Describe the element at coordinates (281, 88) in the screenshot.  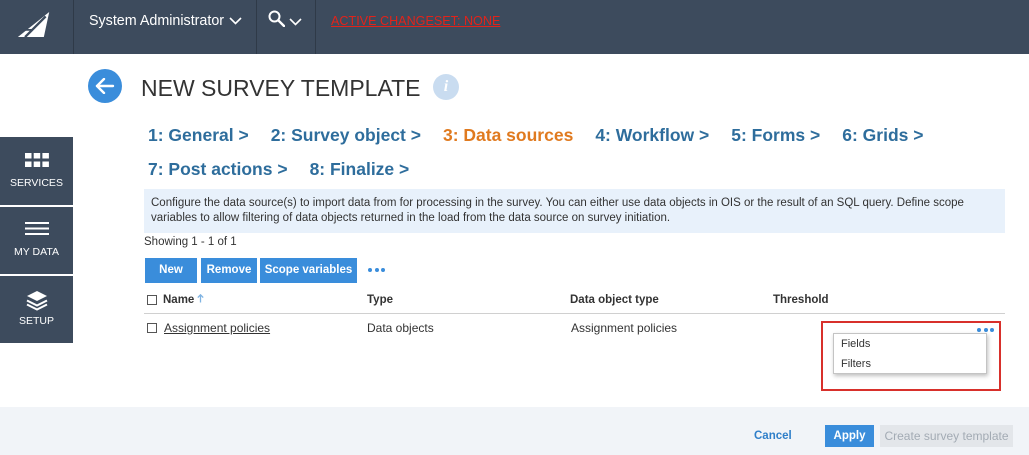
I see `page-title: NEW SURVEY TEMPLATE` at that location.